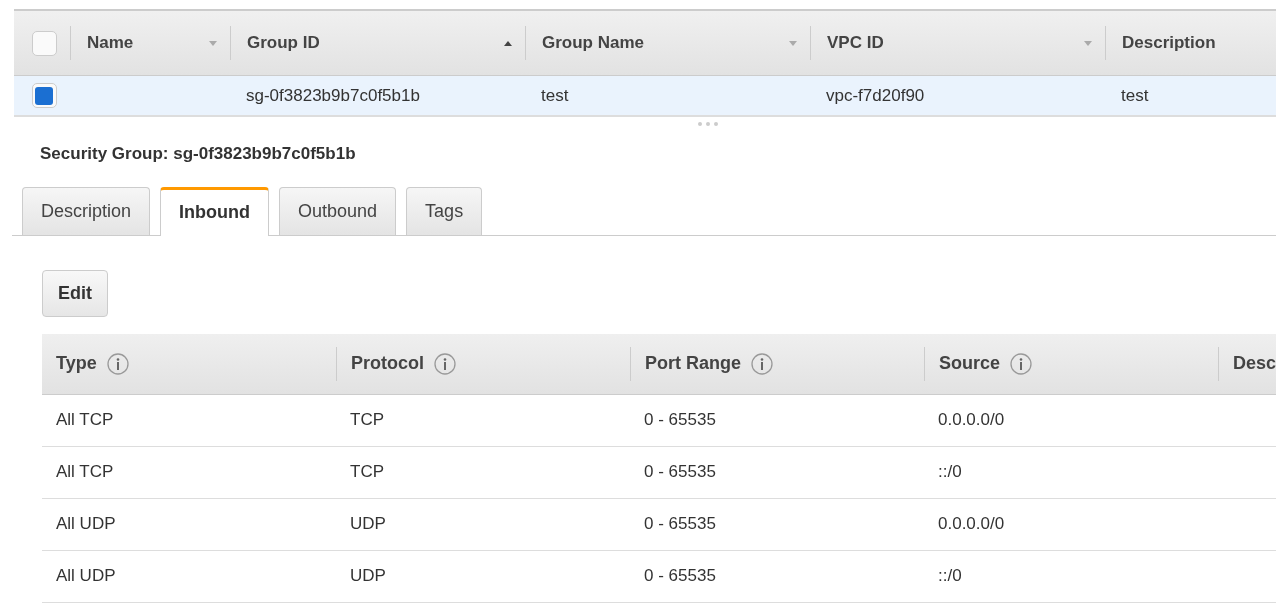 Image resolution: width=1276 pixels, height=612 pixels. What do you see at coordinates (708, 124) in the screenshot?
I see `resize-handle-icon` at bounding box center [708, 124].